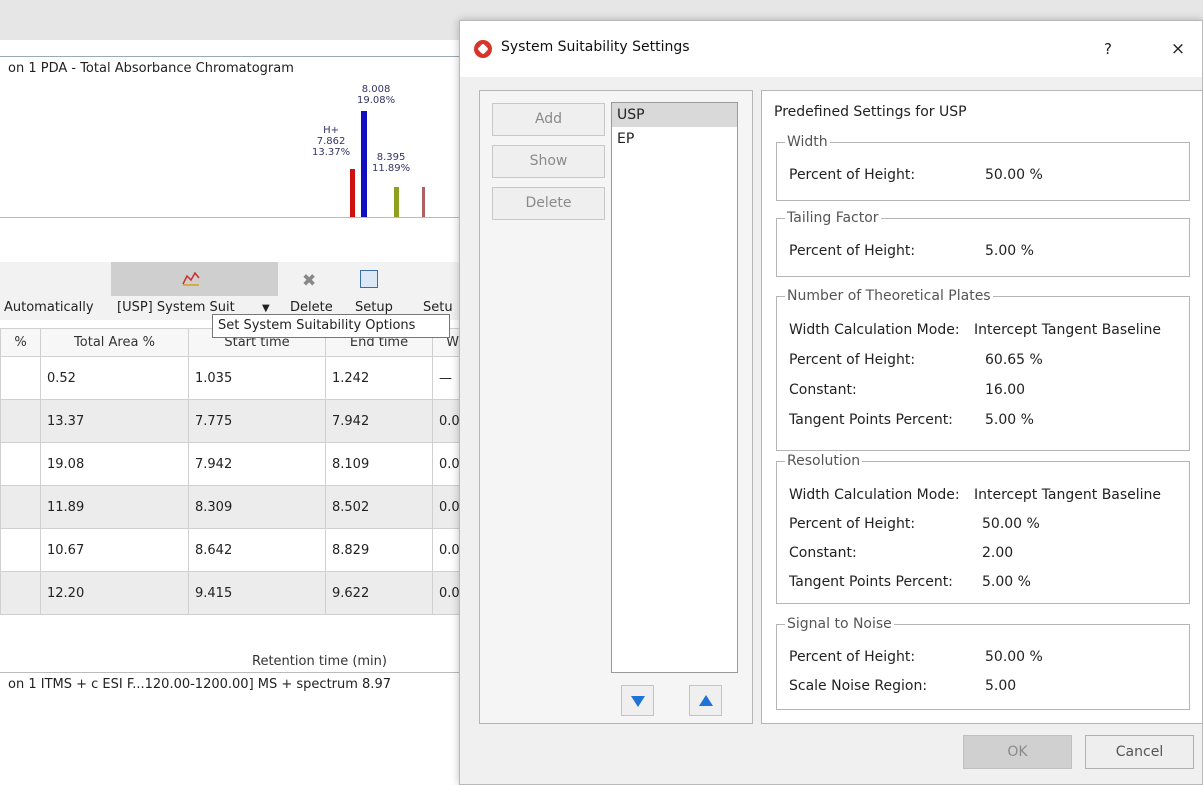  Describe the element at coordinates (1068, 330) in the screenshot. I see `plates-mode-value: Intercept Tangent Baseline` at that location.